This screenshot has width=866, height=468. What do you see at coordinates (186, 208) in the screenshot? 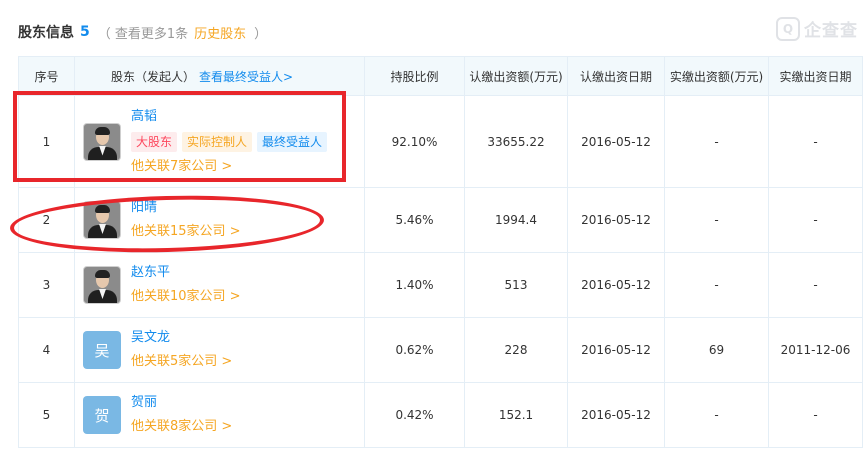
I see `holder-name-link: 阳晴` at bounding box center [186, 208].